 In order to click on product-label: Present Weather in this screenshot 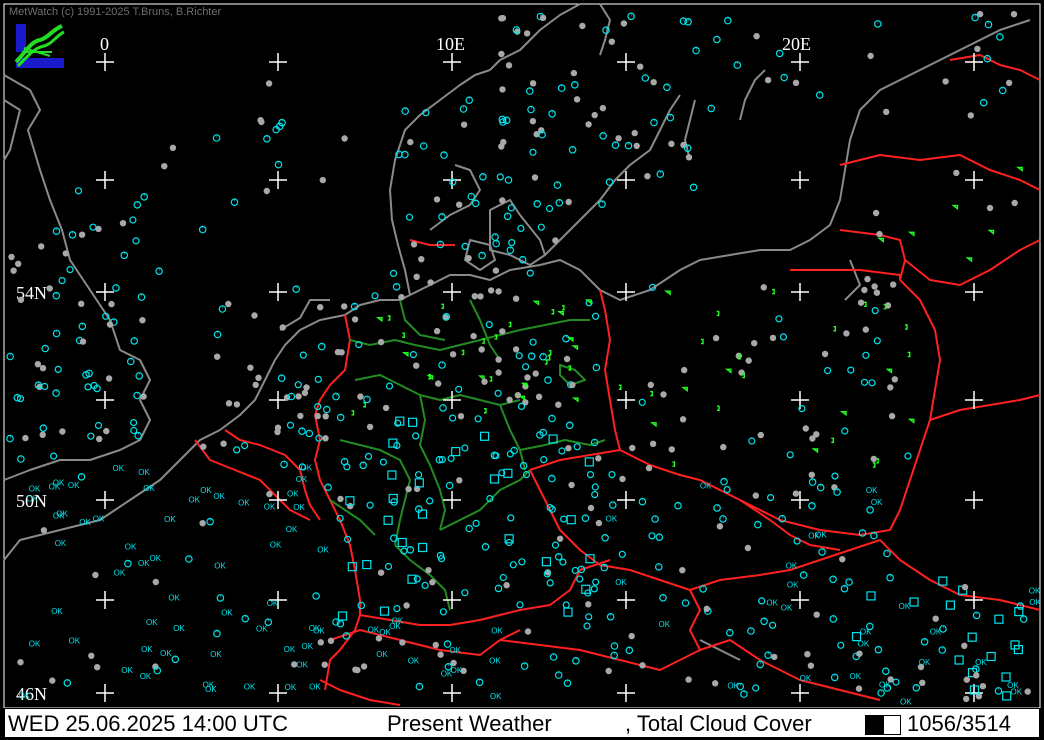, I will do `click(469, 723)`.